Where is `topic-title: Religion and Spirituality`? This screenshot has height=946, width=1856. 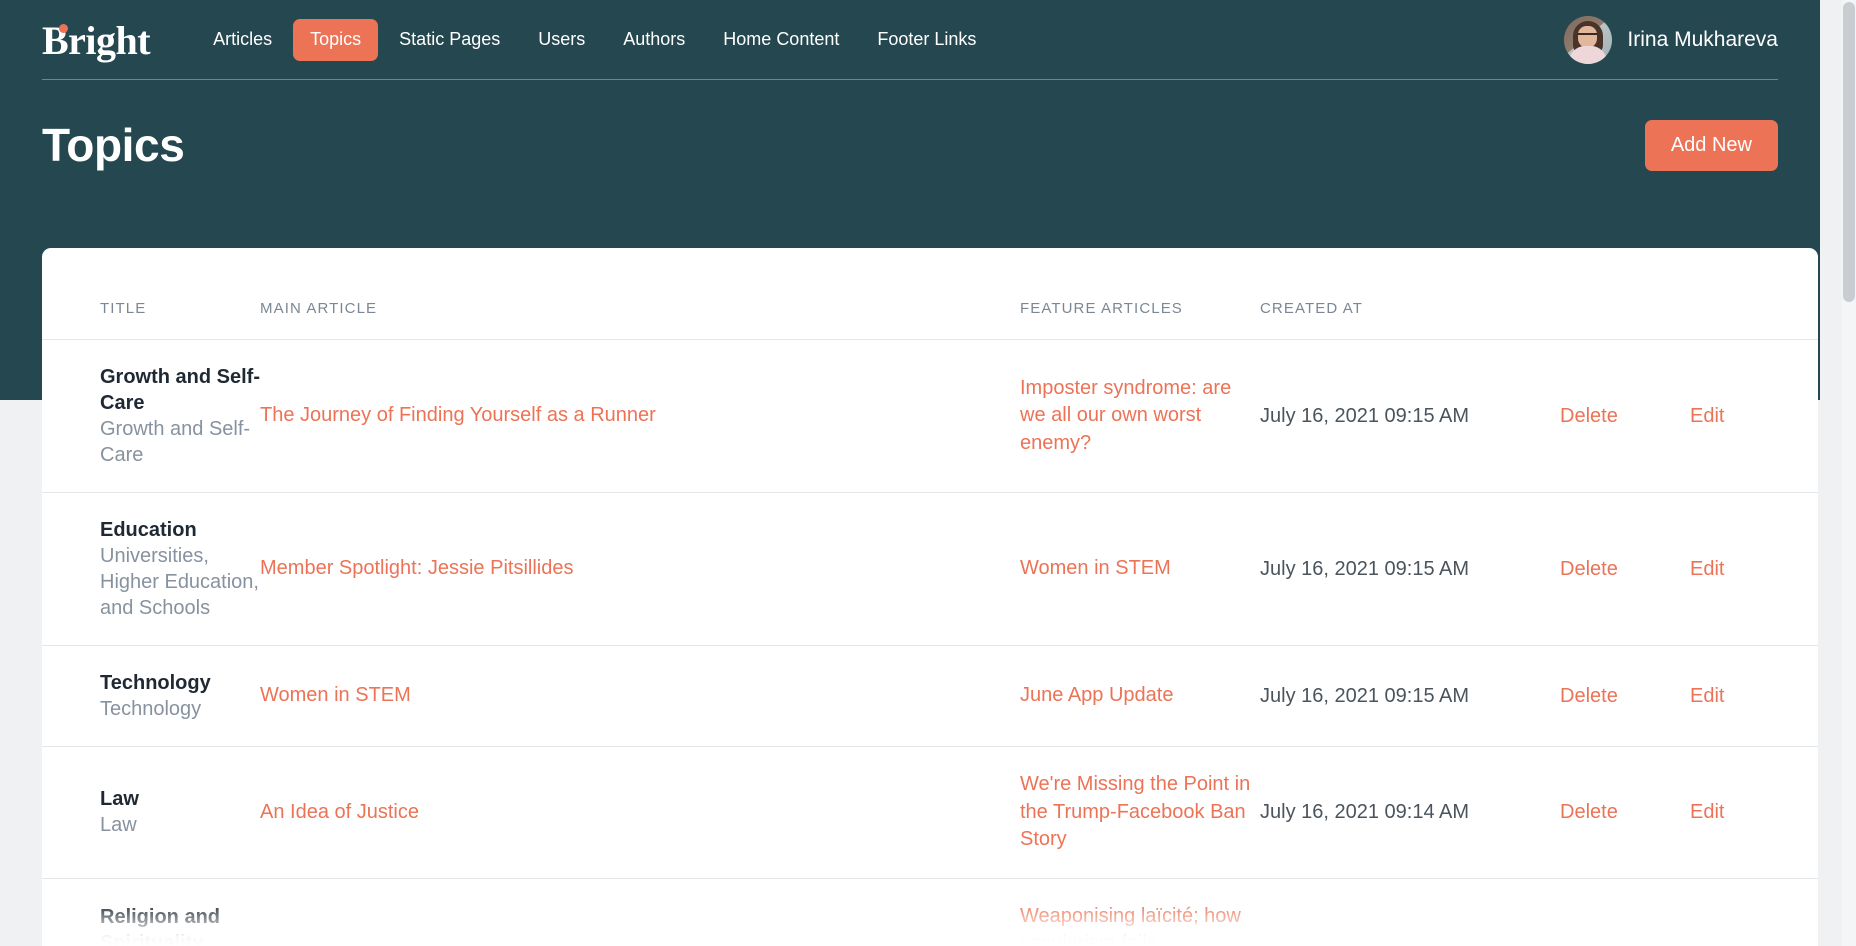
topic-title: Religion and Spirituality is located at coordinates (160, 926).